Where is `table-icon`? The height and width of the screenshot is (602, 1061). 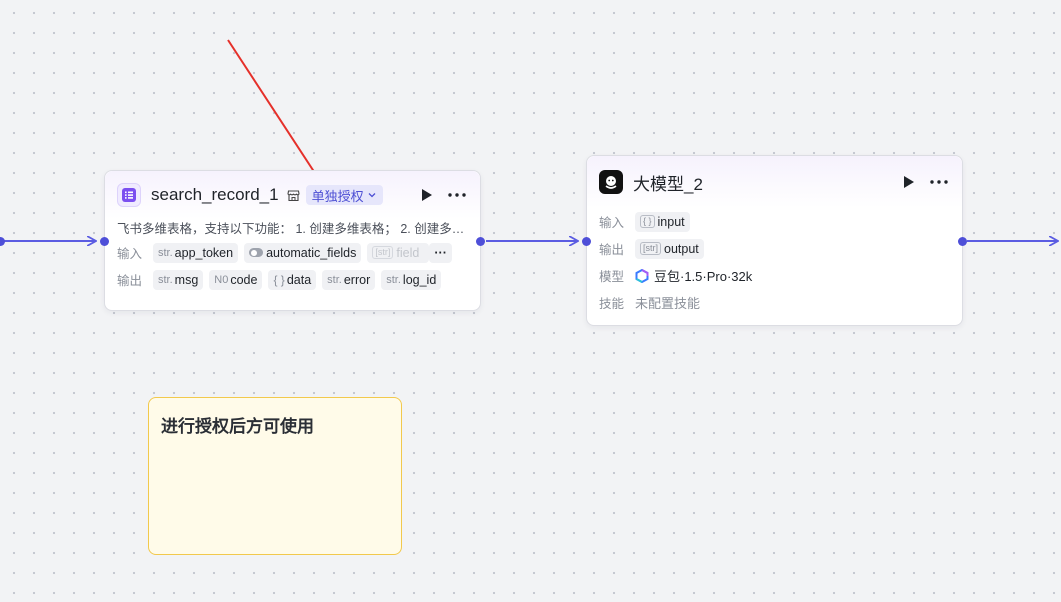 table-icon is located at coordinates (129, 195).